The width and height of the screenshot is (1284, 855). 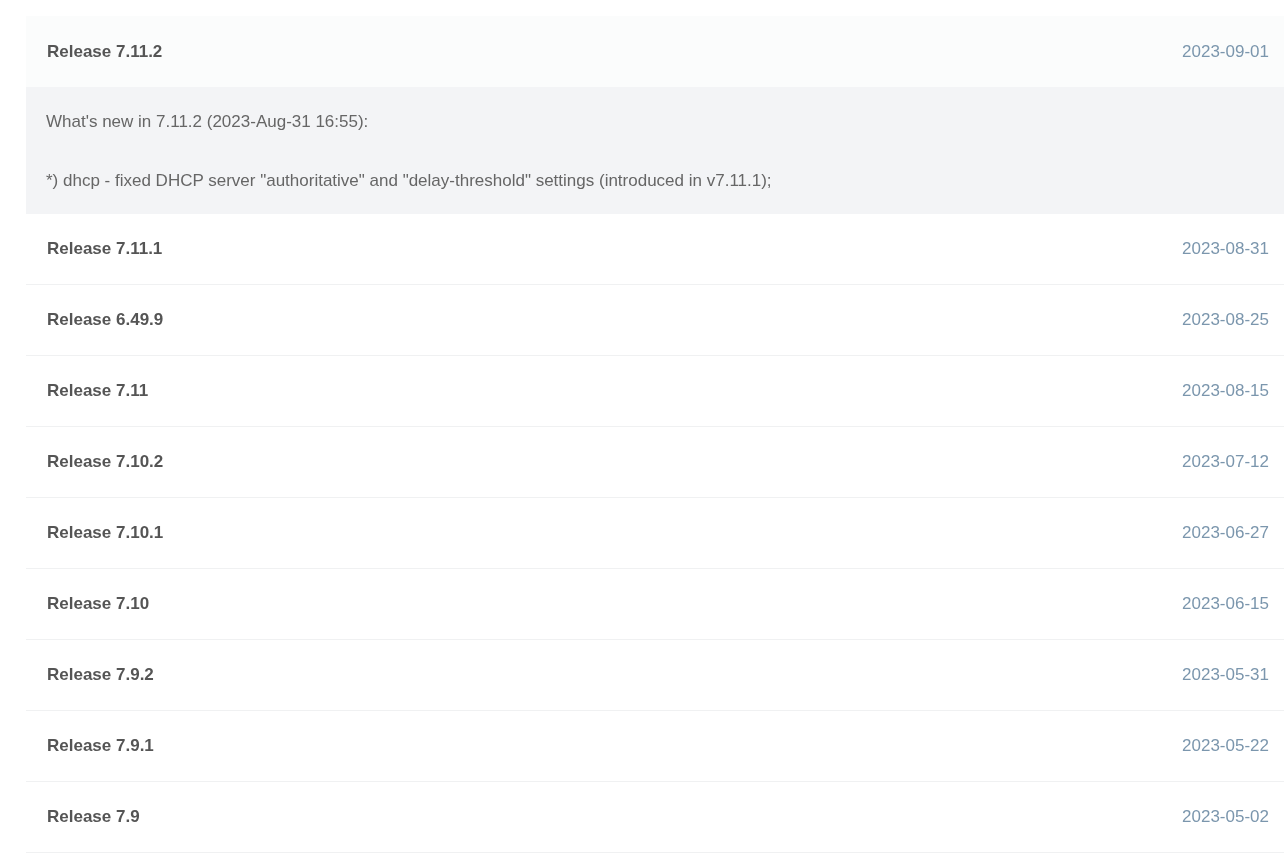 What do you see at coordinates (1225, 391) in the screenshot?
I see `release-date: 2023-08-15` at bounding box center [1225, 391].